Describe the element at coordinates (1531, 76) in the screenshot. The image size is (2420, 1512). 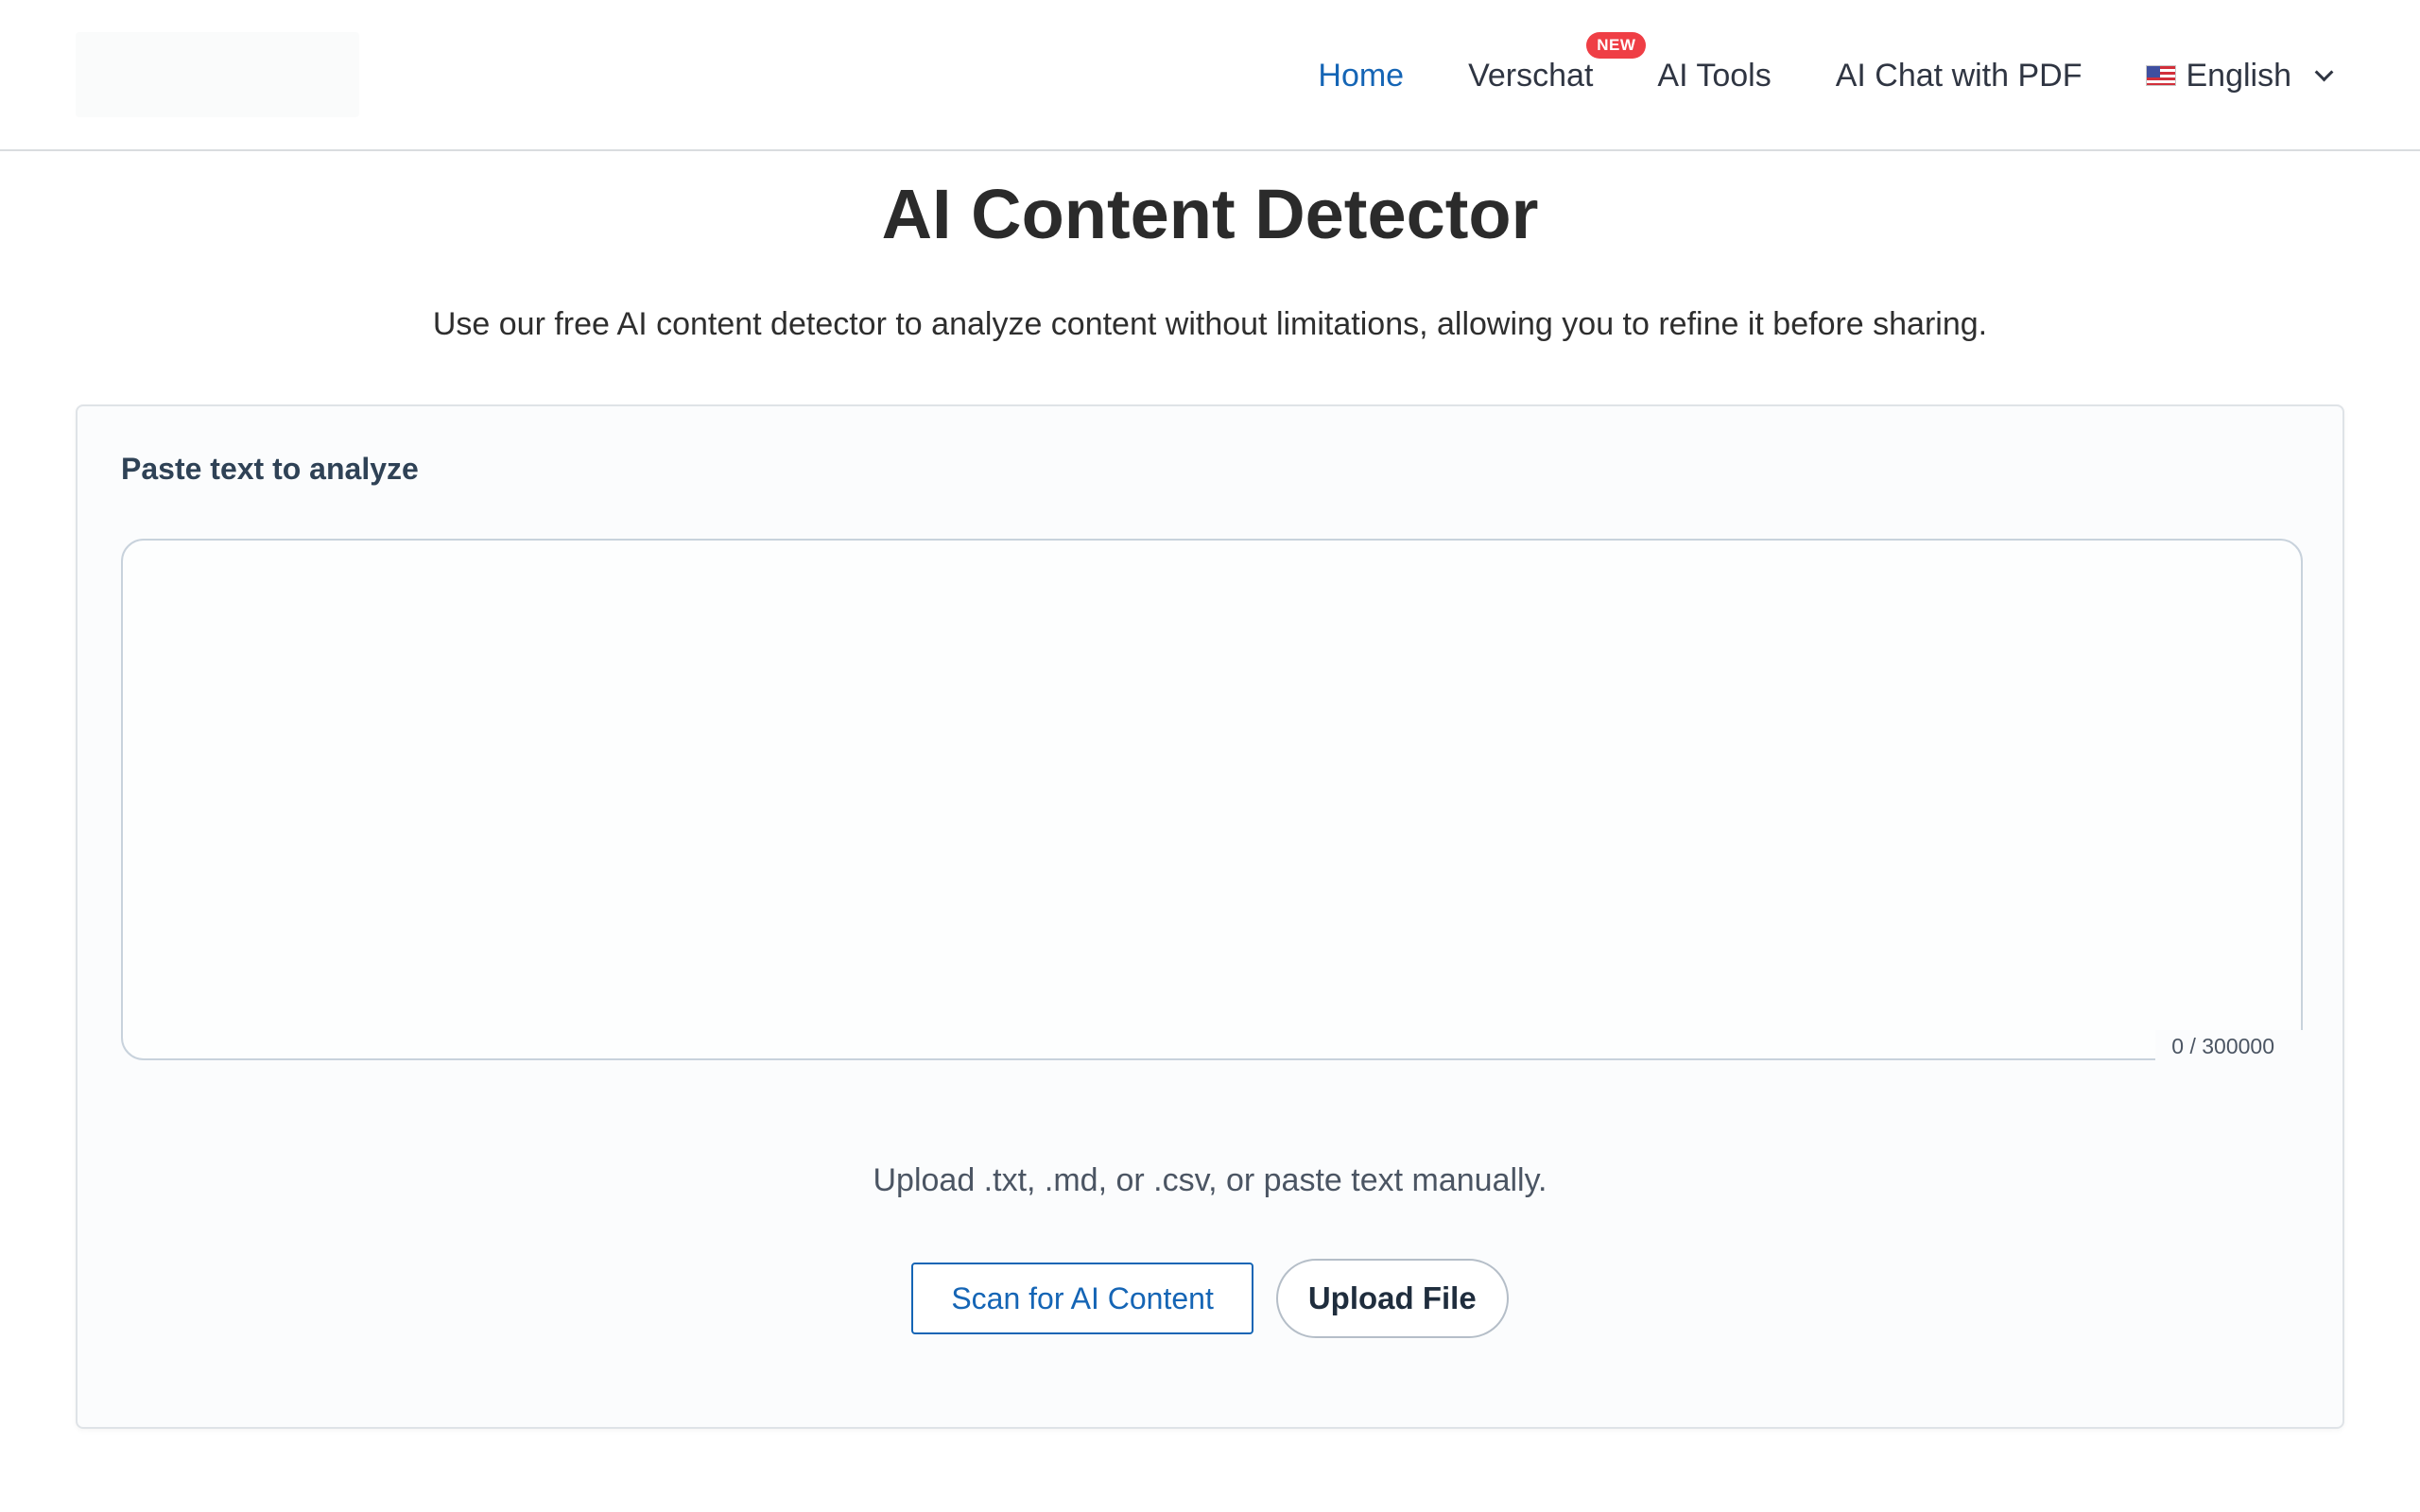
I see `nav-verschat-label: Verschat` at that location.